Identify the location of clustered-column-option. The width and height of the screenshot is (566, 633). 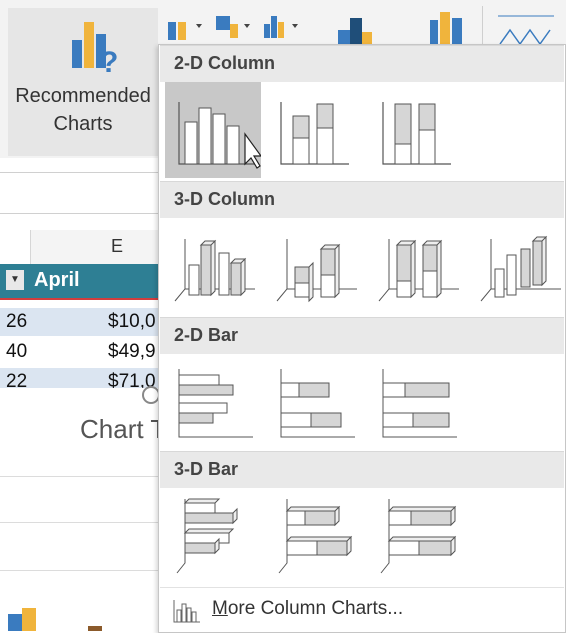
(214, 130).